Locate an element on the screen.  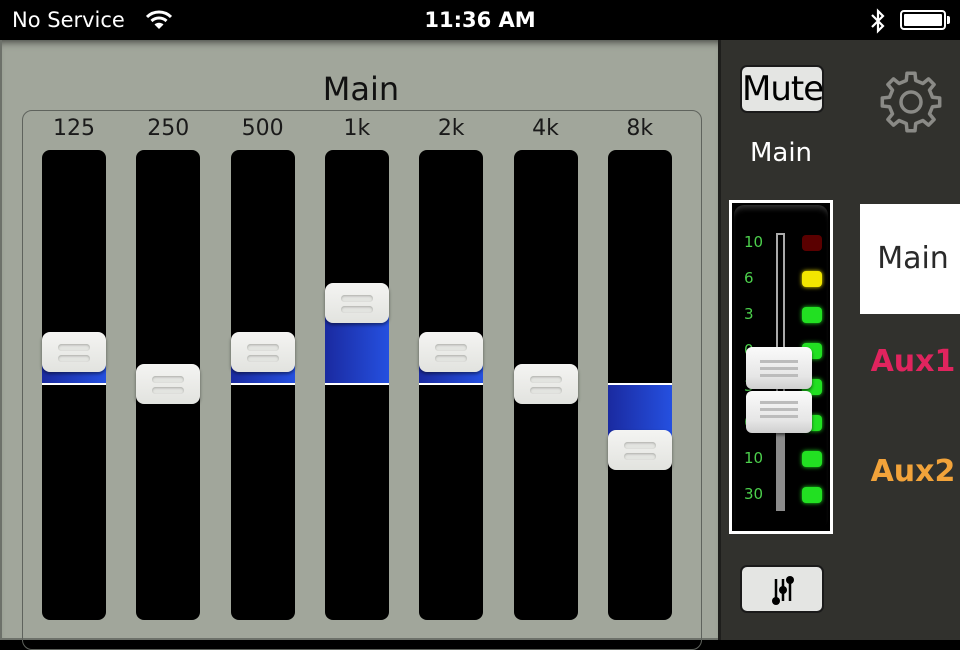
gear-icon is located at coordinates (911, 102).